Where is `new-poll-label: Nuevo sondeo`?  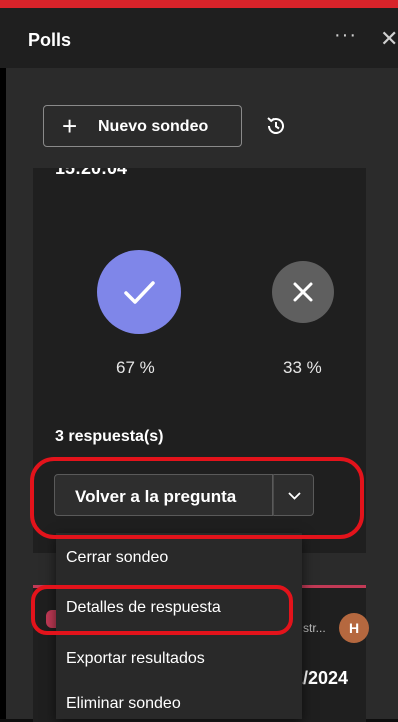
new-poll-label: Nuevo sondeo is located at coordinates (153, 126).